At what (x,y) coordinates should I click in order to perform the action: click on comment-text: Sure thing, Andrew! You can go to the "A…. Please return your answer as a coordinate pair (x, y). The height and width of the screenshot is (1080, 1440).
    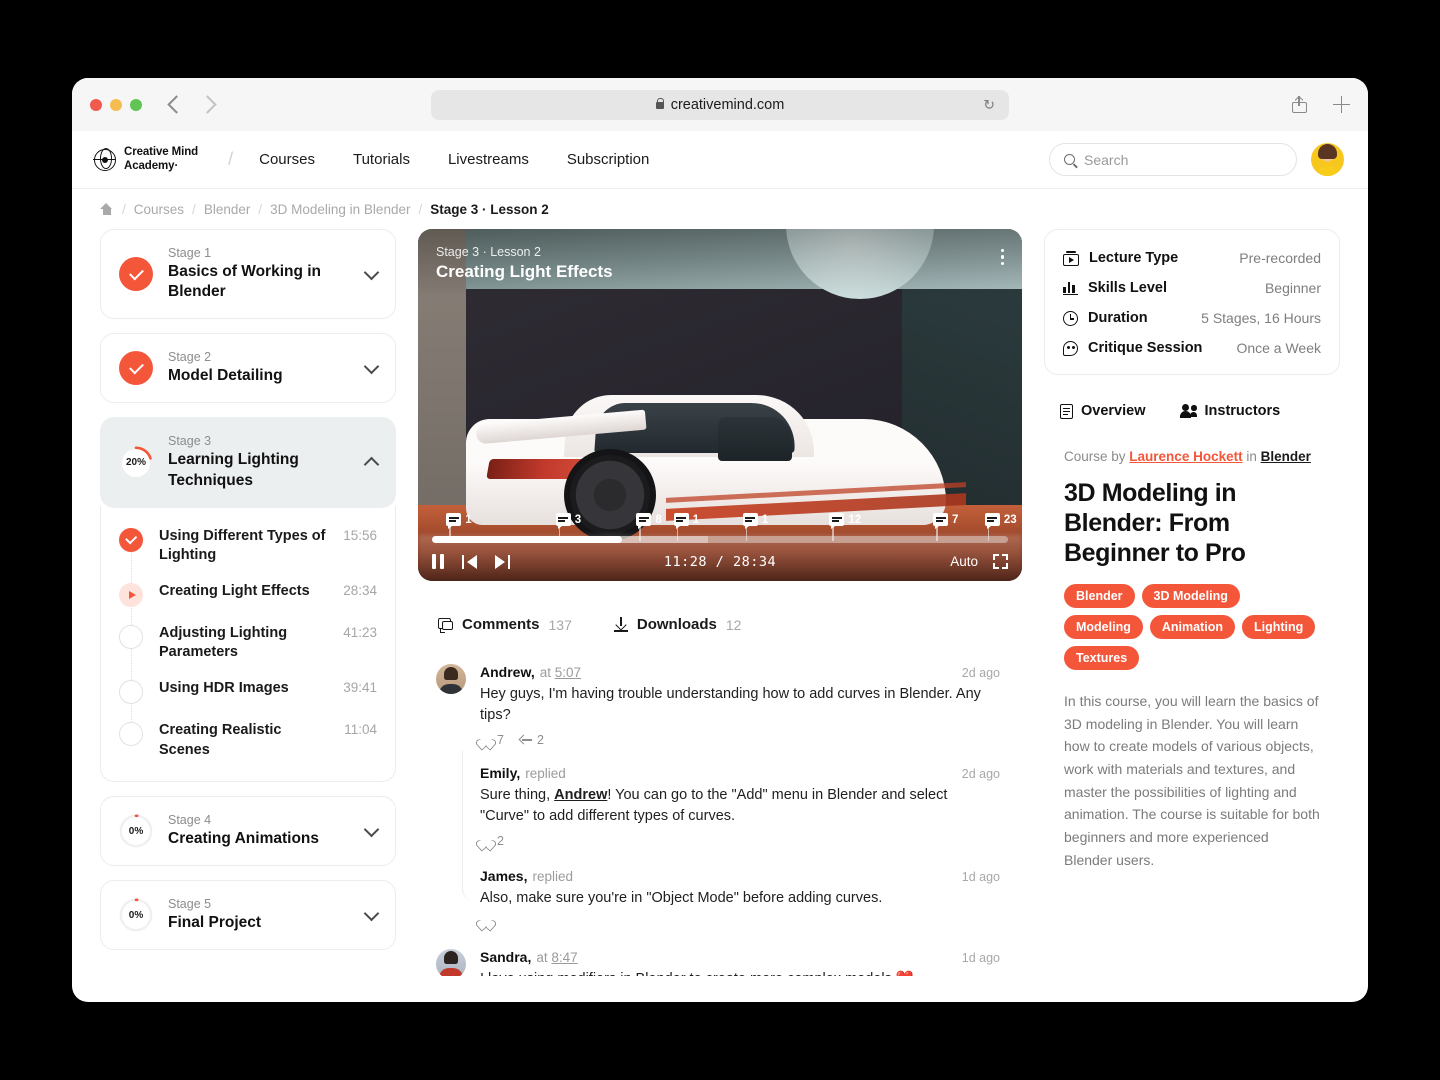
    Looking at the image, I should click on (740, 806).